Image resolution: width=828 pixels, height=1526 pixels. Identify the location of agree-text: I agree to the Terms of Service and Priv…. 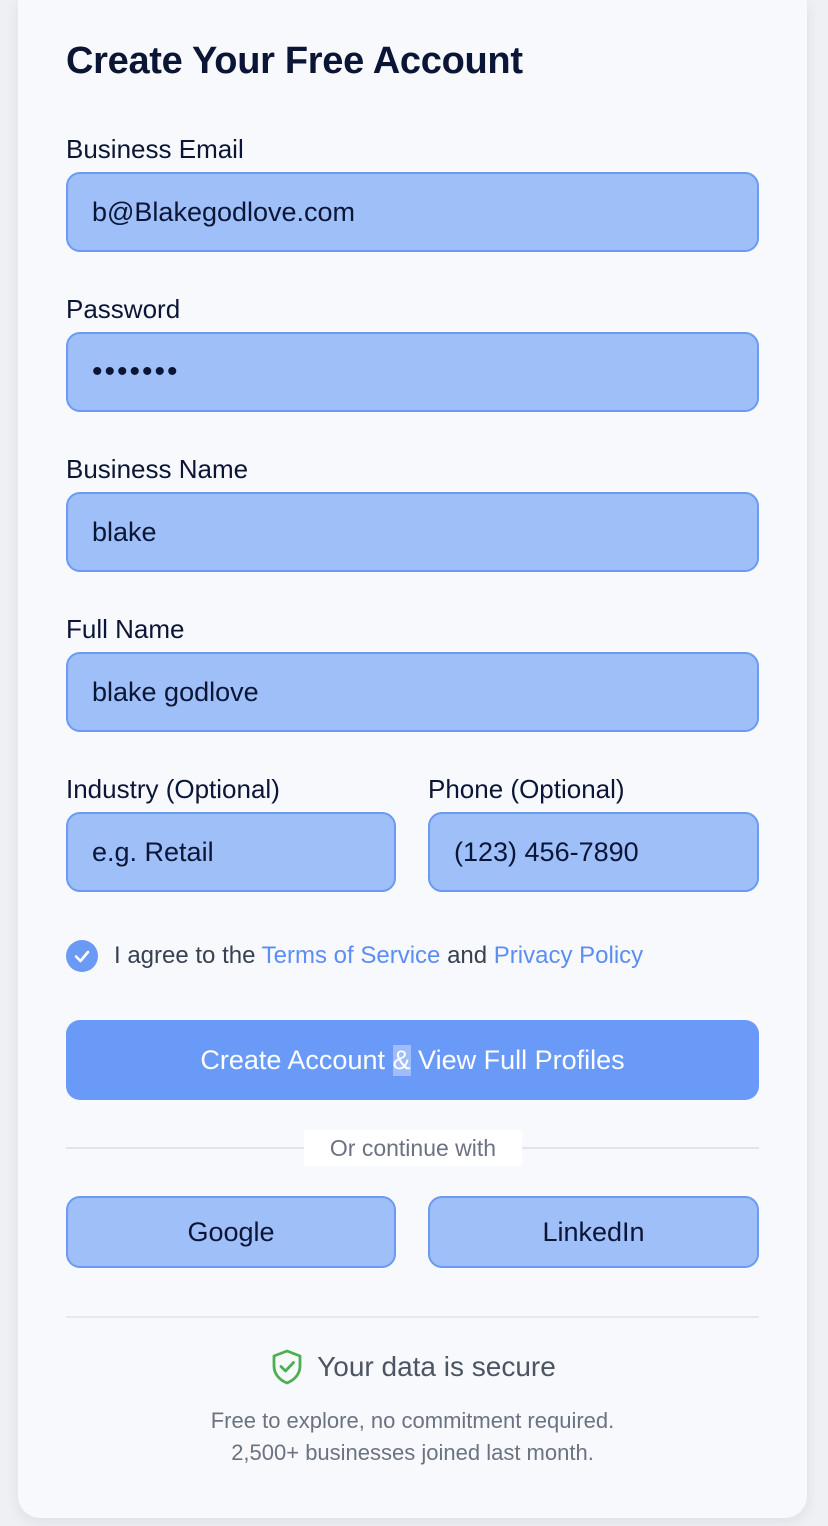
(378, 956).